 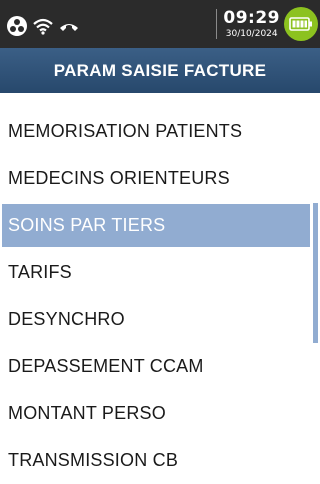 I want to click on menu-item-desynchro: DESYNCHRO, so click(x=156, y=319).